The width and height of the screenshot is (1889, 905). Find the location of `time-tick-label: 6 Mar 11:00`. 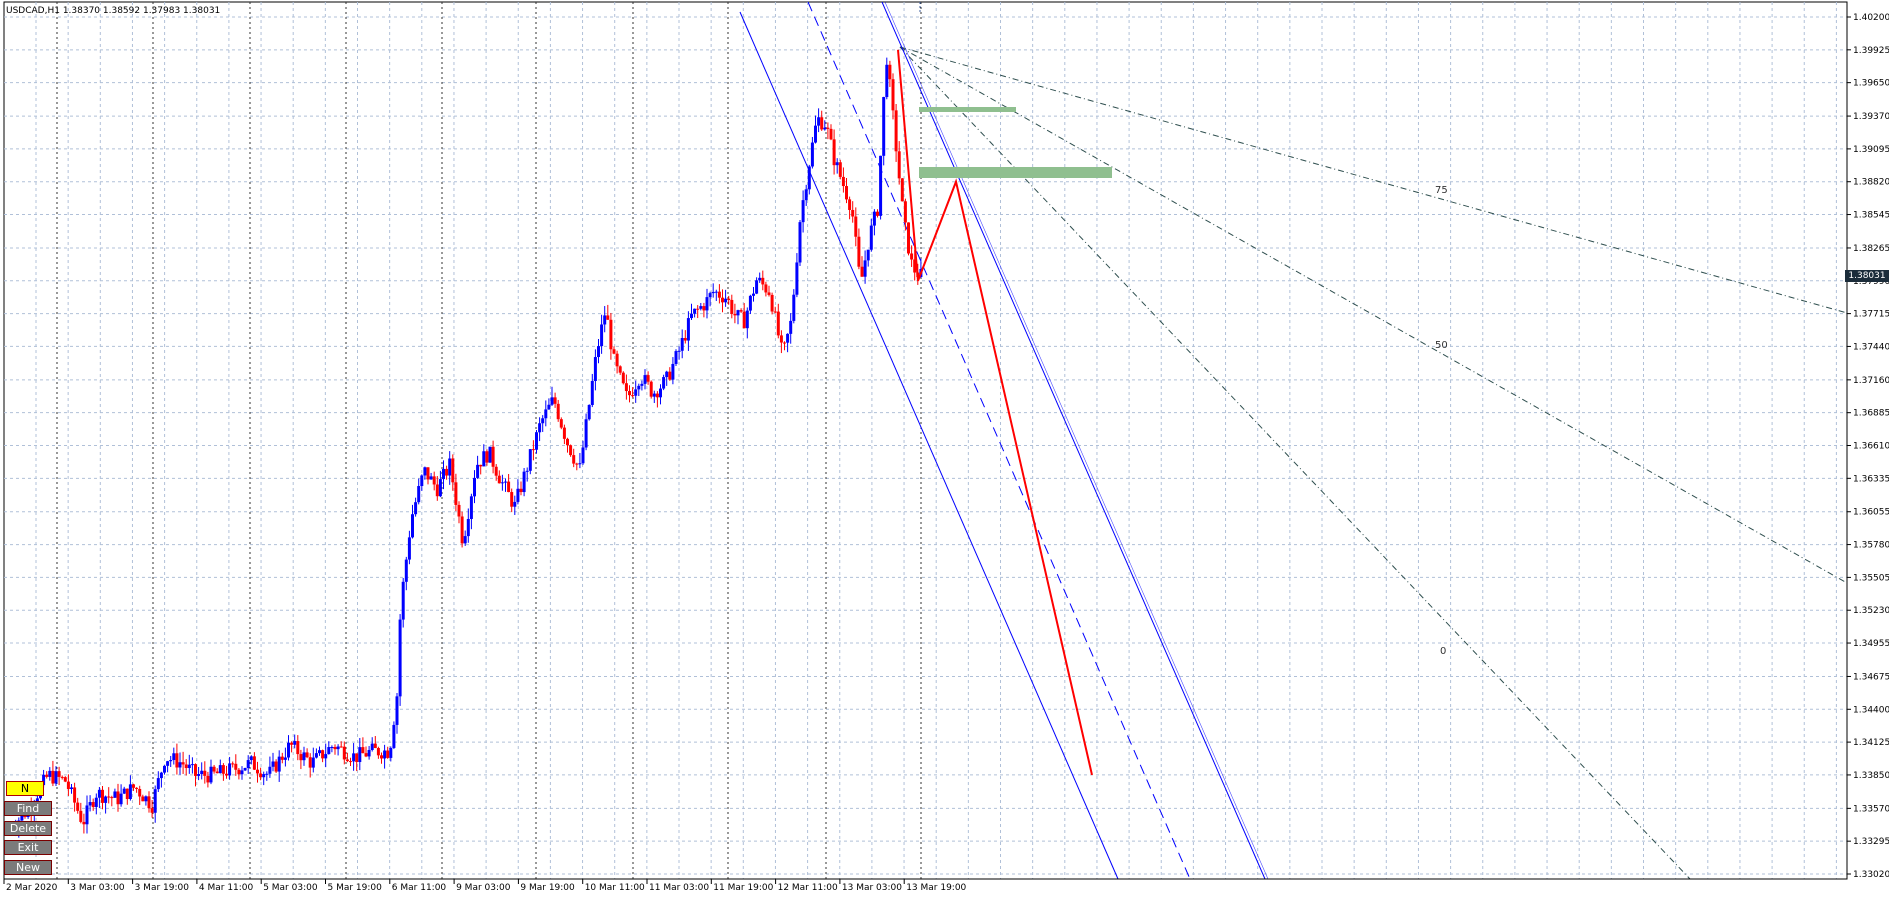

time-tick-label: 6 Mar 11:00 is located at coordinates (419, 888).